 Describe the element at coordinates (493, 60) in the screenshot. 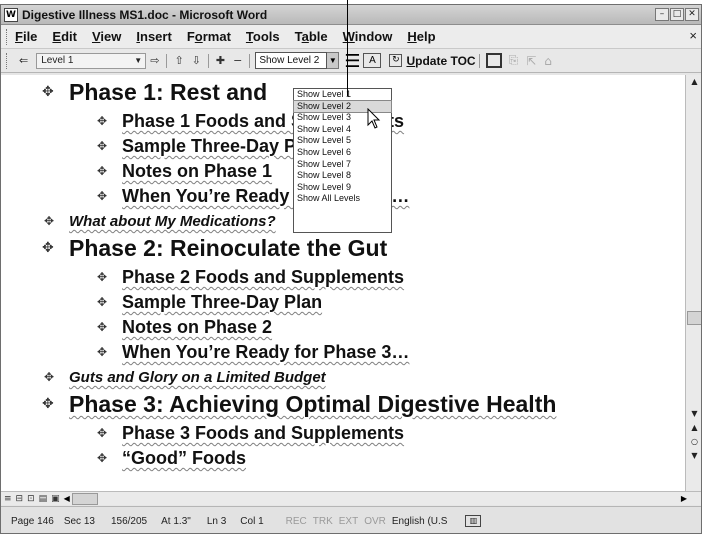

I see `go-to-toc-icon` at that location.